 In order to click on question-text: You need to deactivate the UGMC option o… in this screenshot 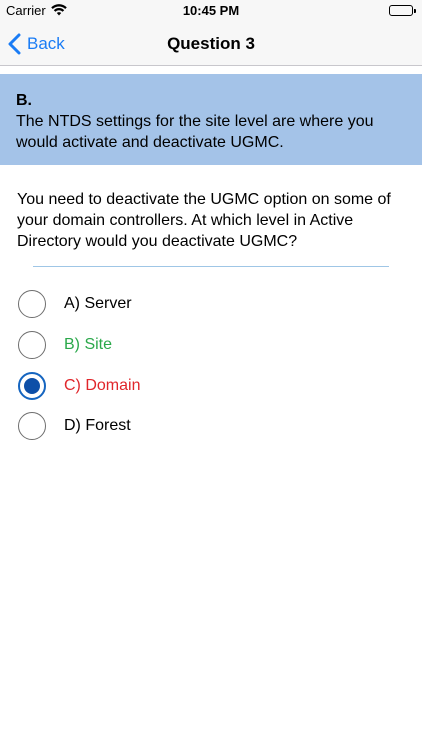, I will do `click(204, 220)`.